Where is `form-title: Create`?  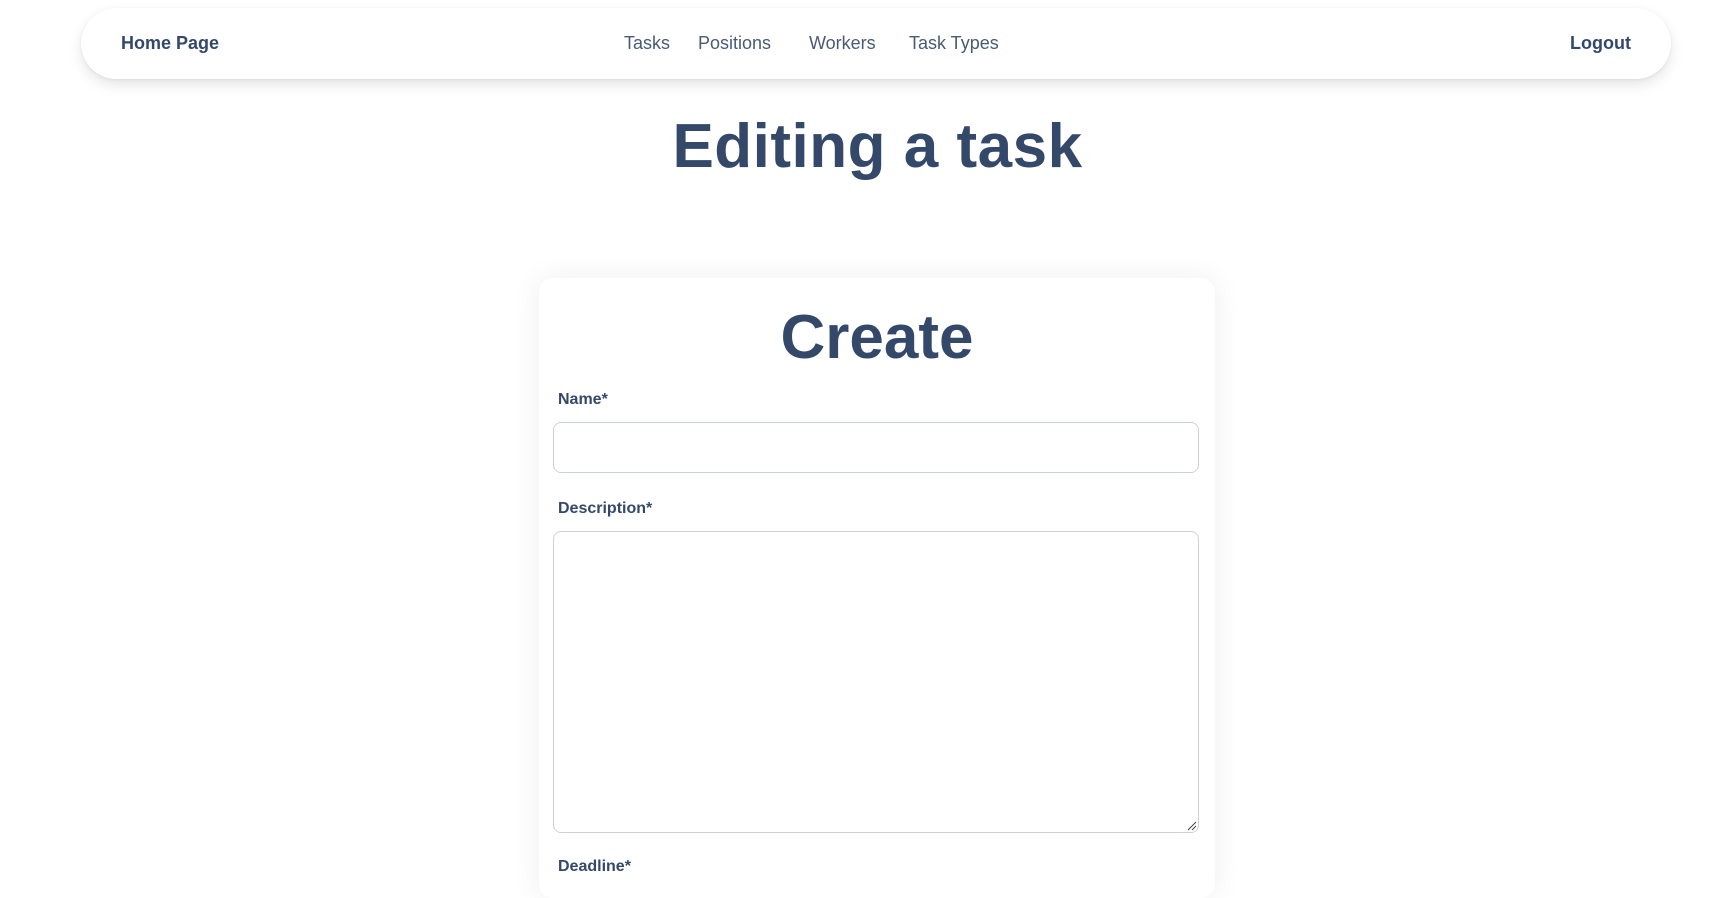
form-title: Create is located at coordinates (877, 337).